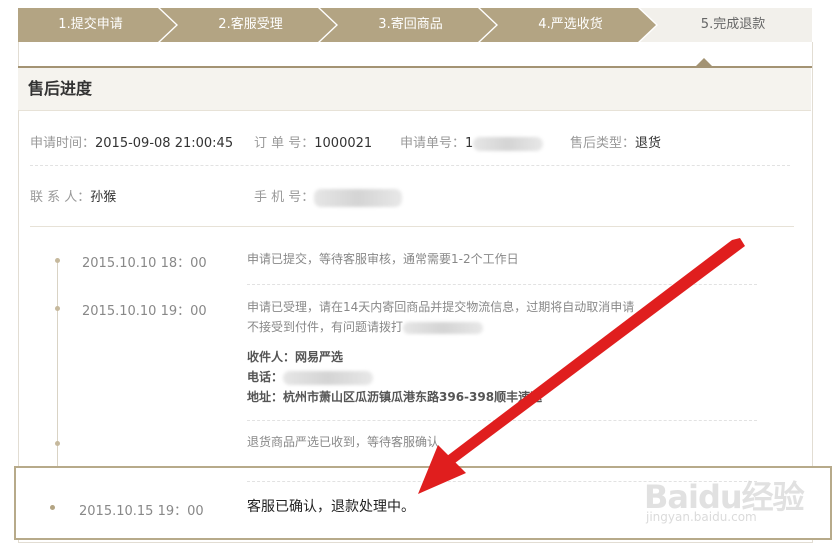 This screenshot has height=546, width=839. I want to click on apply-no-field: 申请单号：1, so click(472, 141).